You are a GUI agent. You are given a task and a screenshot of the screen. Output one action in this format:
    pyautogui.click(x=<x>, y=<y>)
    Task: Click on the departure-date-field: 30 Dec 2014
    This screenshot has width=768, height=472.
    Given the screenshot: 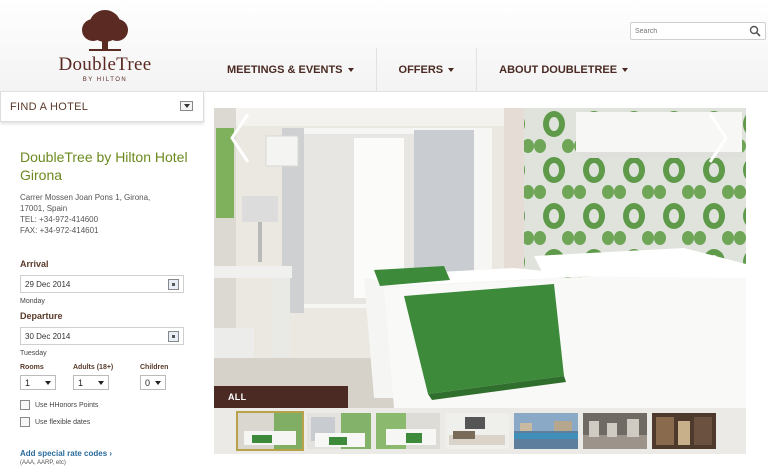 What is the action you would take?
    pyautogui.click(x=102, y=336)
    